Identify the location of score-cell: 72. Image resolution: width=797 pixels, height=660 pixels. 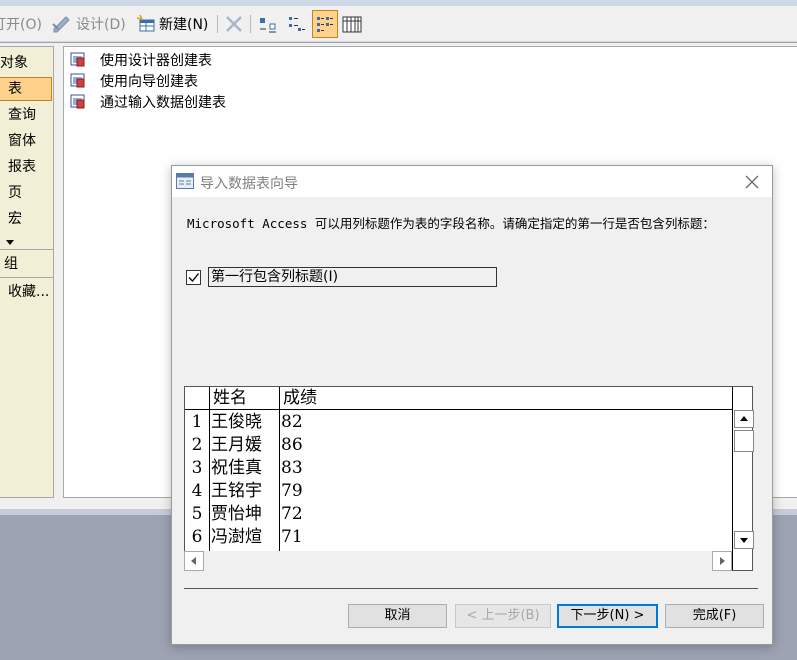
(292, 514).